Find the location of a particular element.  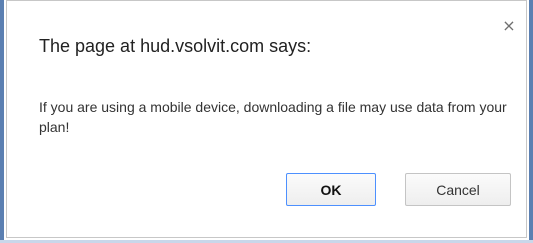

cancel-button: Cancel is located at coordinates (458, 189).